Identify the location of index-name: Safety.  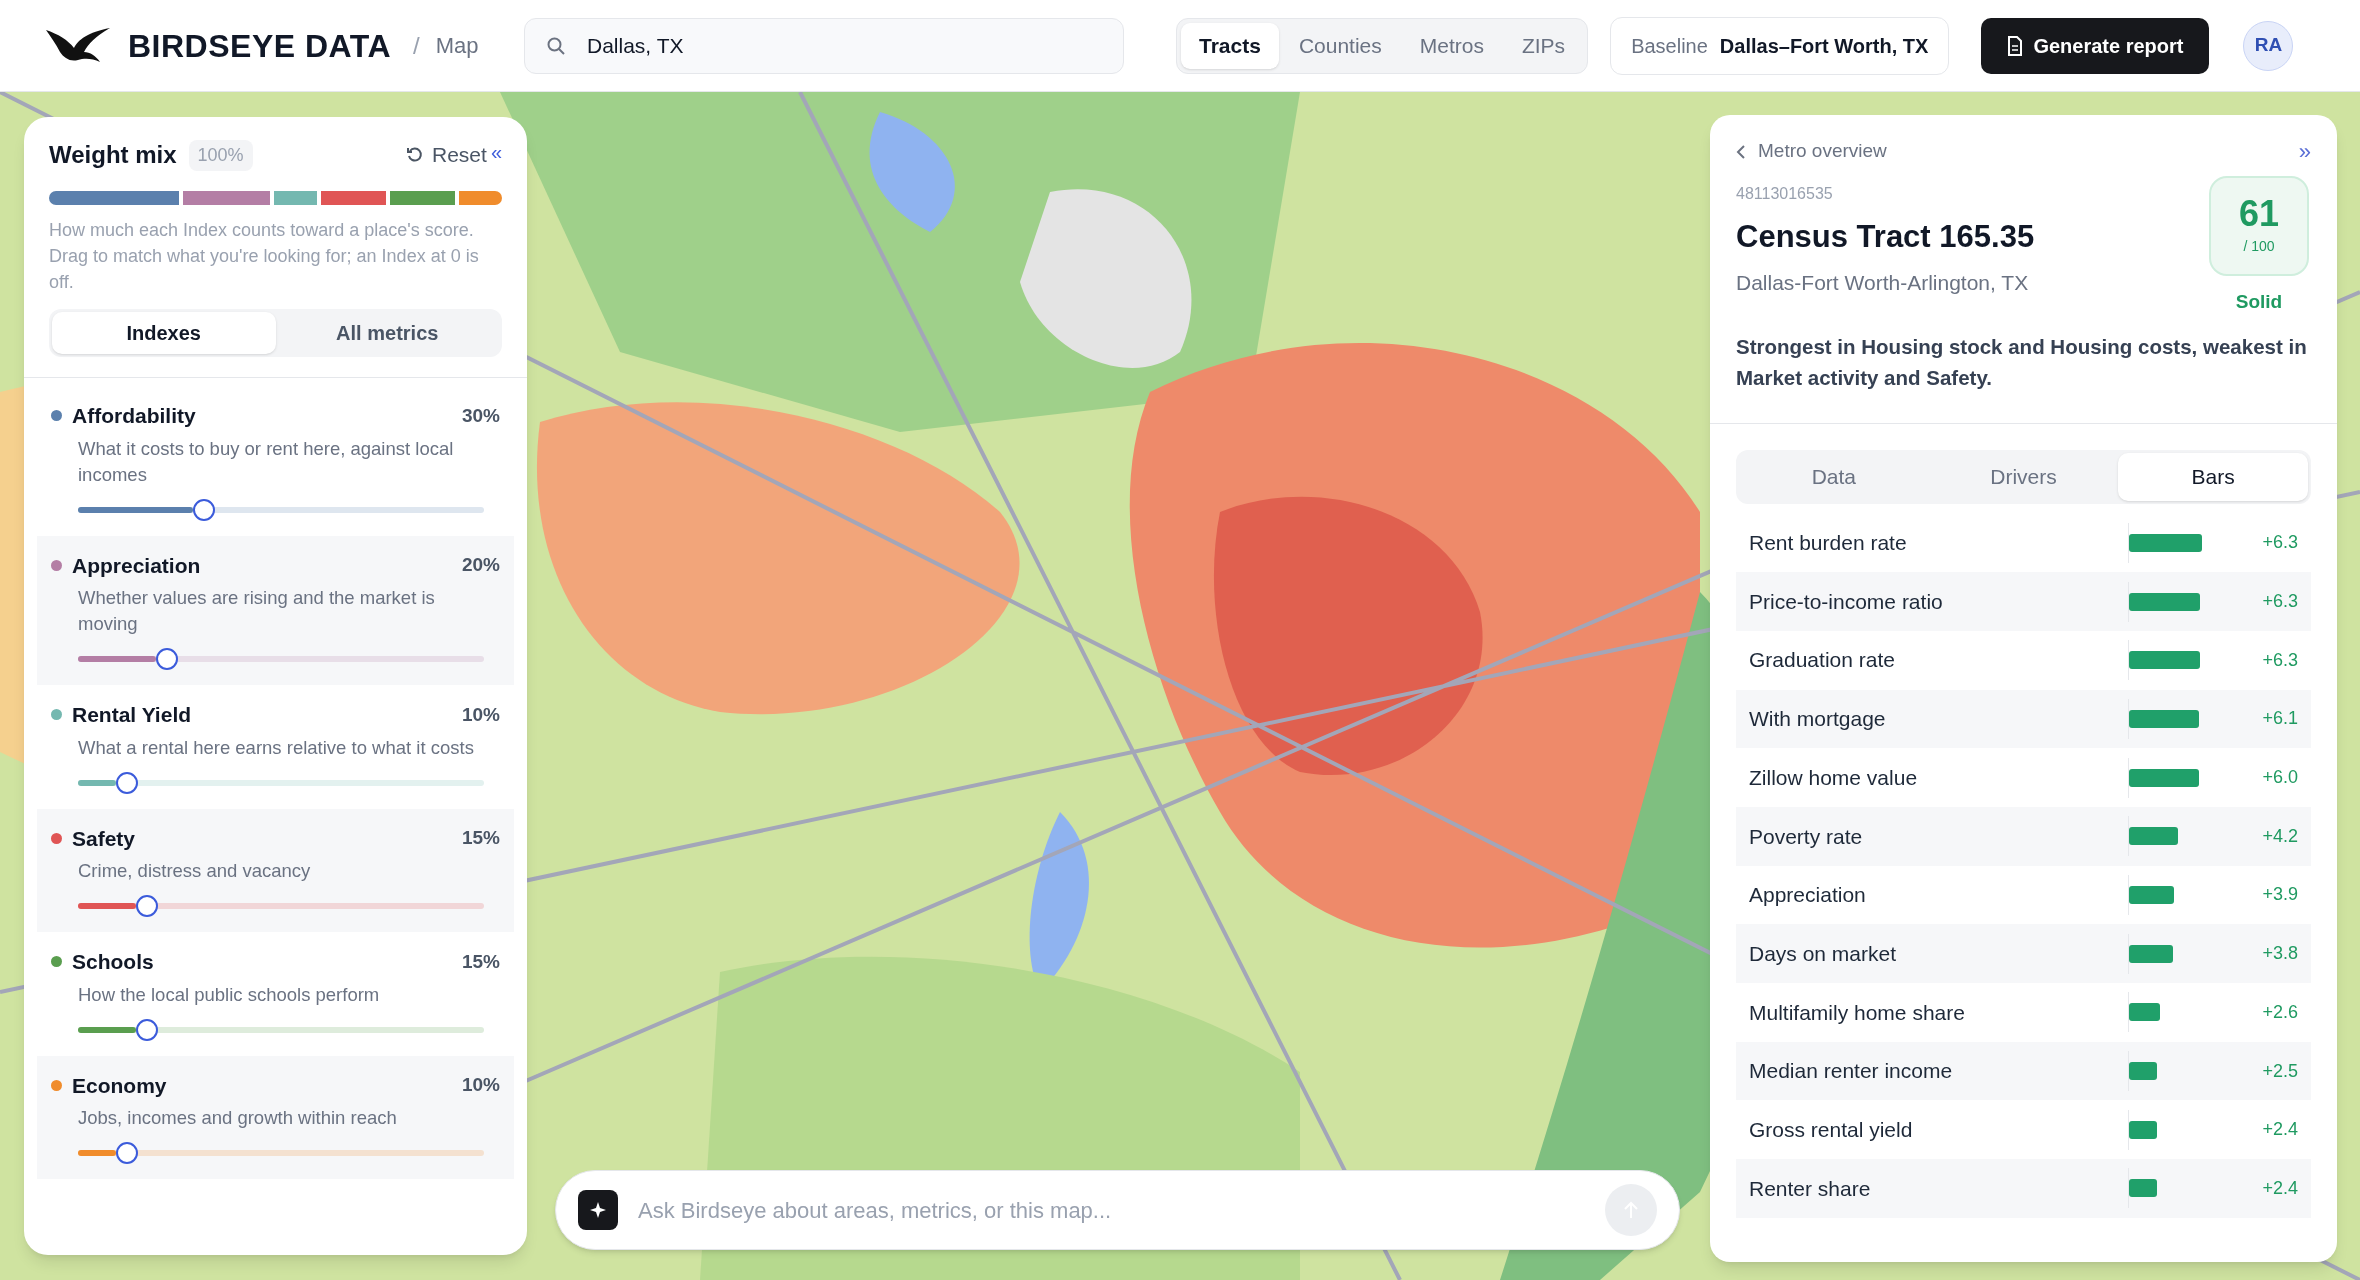
(104, 838).